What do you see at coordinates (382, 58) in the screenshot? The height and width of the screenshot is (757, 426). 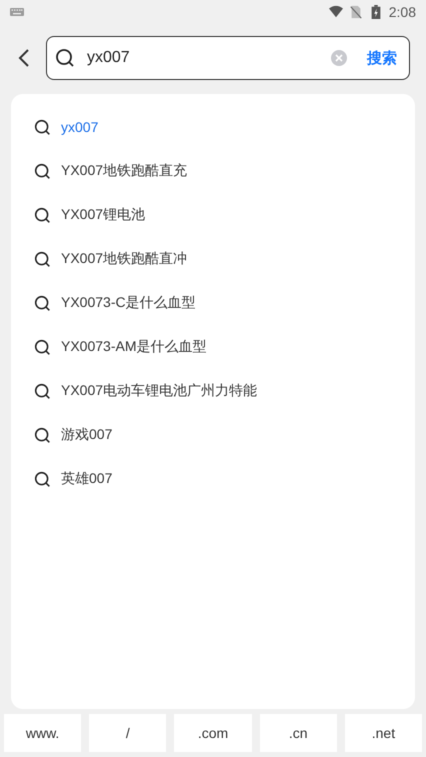 I see `search-button: 搜索` at bounding box center [382, 58].